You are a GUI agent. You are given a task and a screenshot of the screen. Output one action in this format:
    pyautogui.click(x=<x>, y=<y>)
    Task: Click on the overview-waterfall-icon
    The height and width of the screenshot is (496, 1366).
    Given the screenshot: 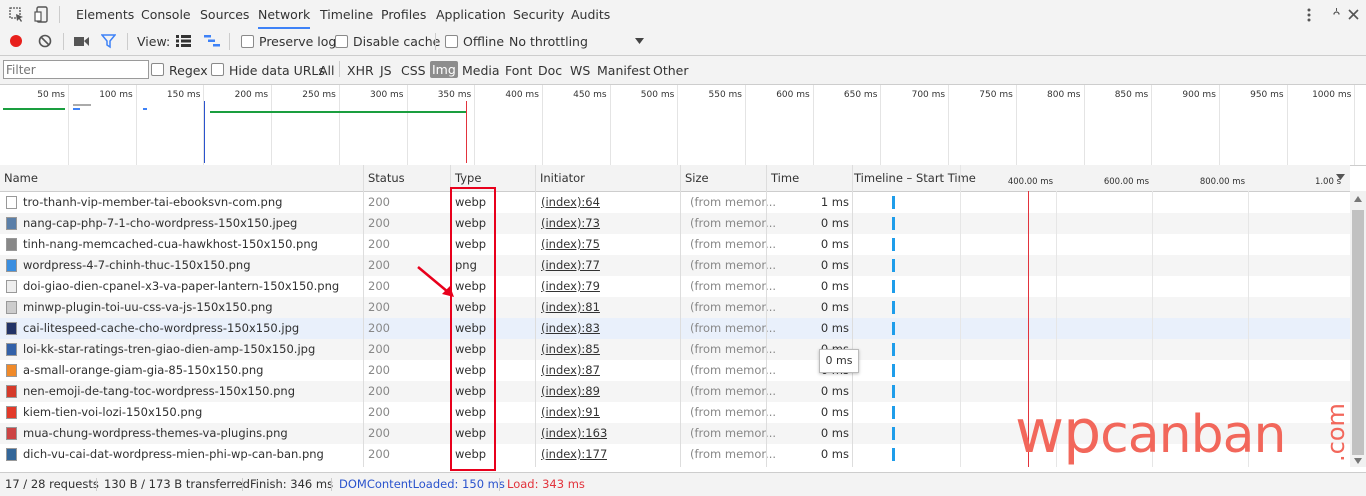 What is the action you would take?
    pyautogui.click(x=212, y=41)
    